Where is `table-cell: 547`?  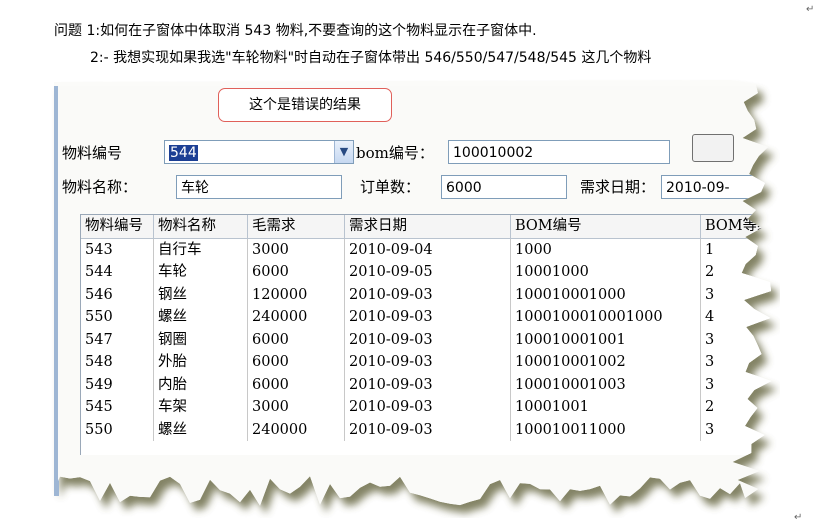 table-cell: 547 is located at coordinates (117, 339).